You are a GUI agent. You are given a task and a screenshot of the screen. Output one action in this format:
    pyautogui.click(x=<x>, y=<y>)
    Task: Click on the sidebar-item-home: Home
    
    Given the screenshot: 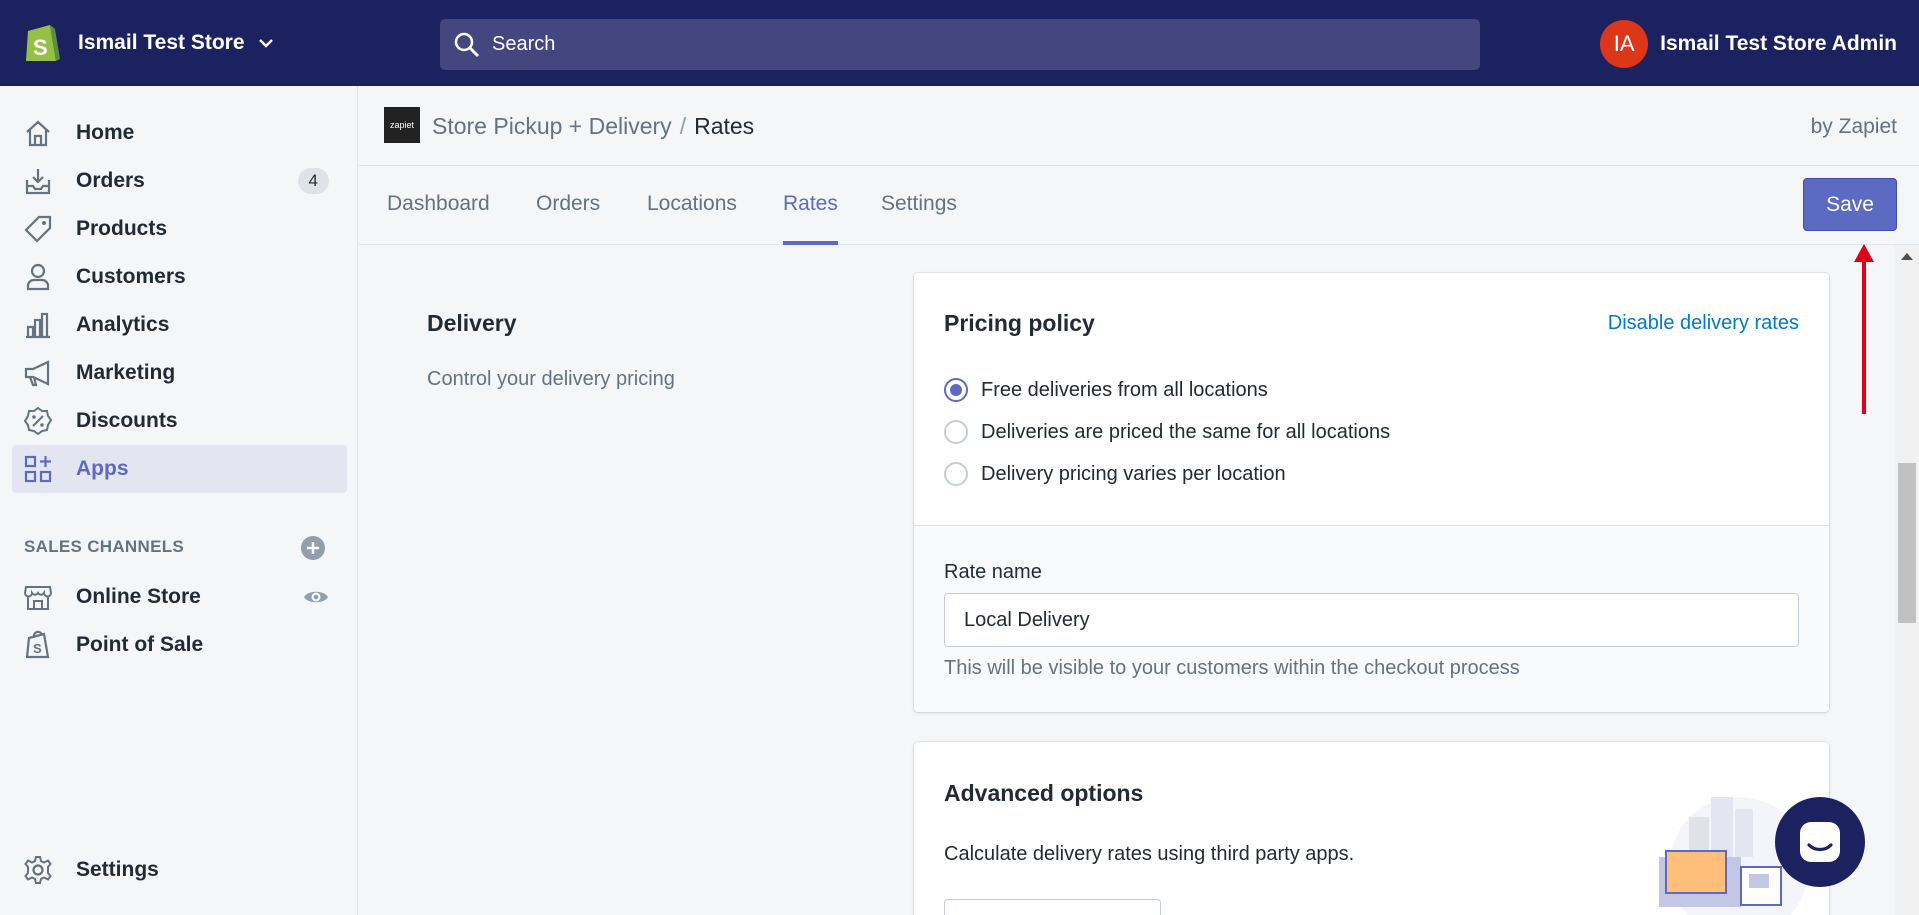 What is the action you would take?
    pyautogui.click(x=179, y=133)
    